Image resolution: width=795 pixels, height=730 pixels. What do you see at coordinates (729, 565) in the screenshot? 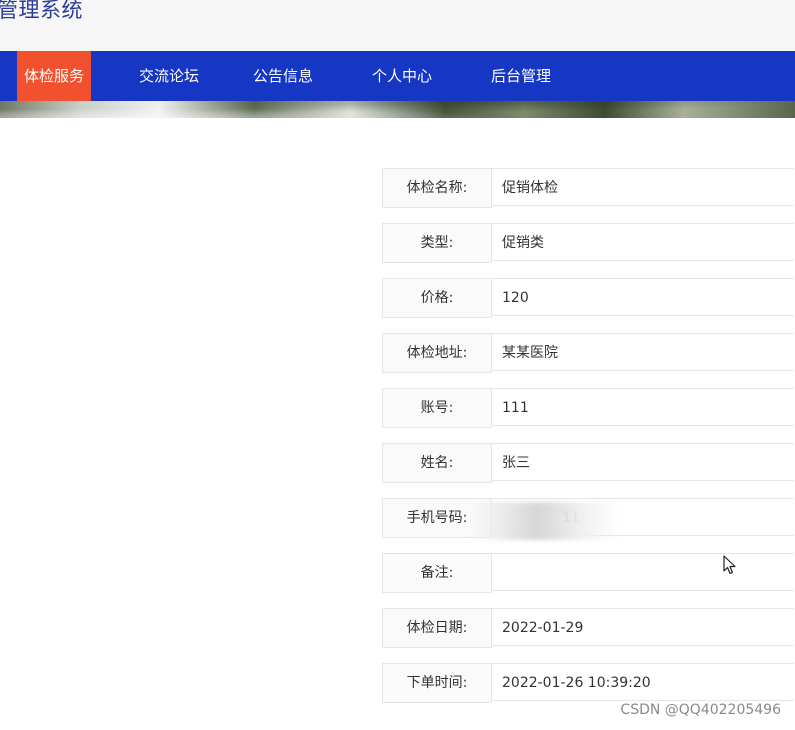
I see `mouse-cursor-icon` at bounding box center [729, 565].